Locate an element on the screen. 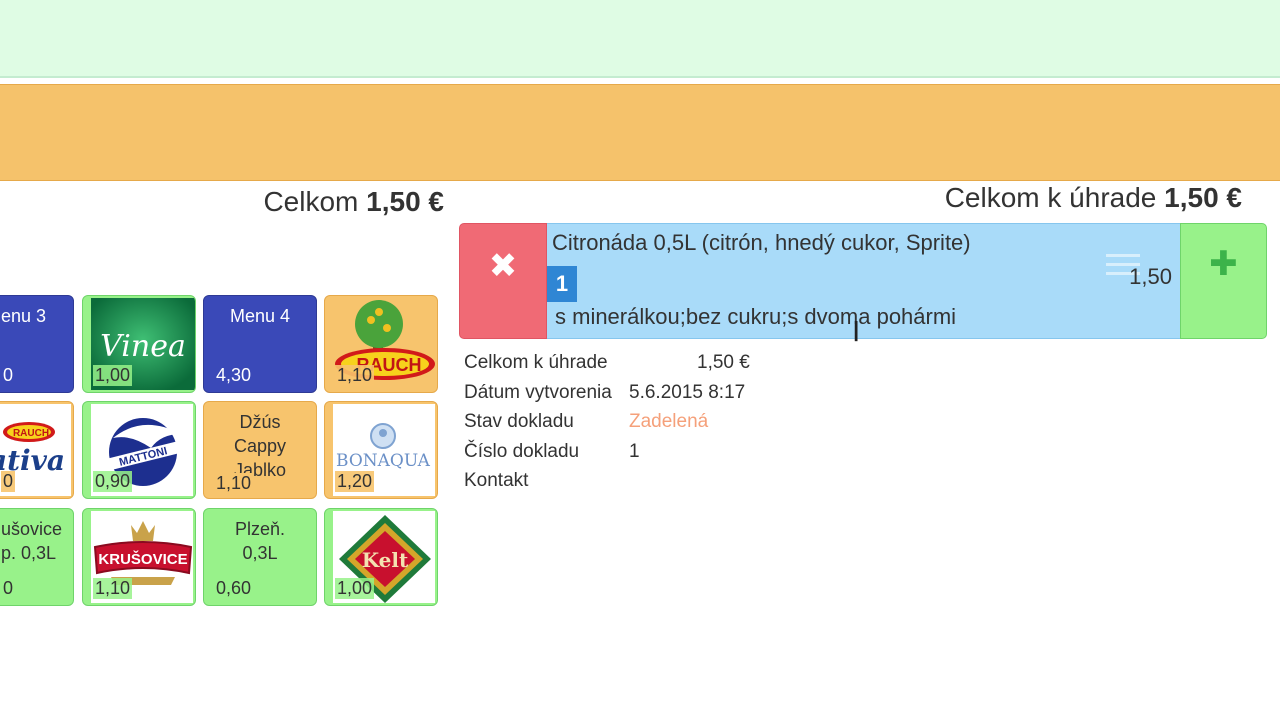  cart-total: Celkom 1,50 € is located at coordinates (353, 202).